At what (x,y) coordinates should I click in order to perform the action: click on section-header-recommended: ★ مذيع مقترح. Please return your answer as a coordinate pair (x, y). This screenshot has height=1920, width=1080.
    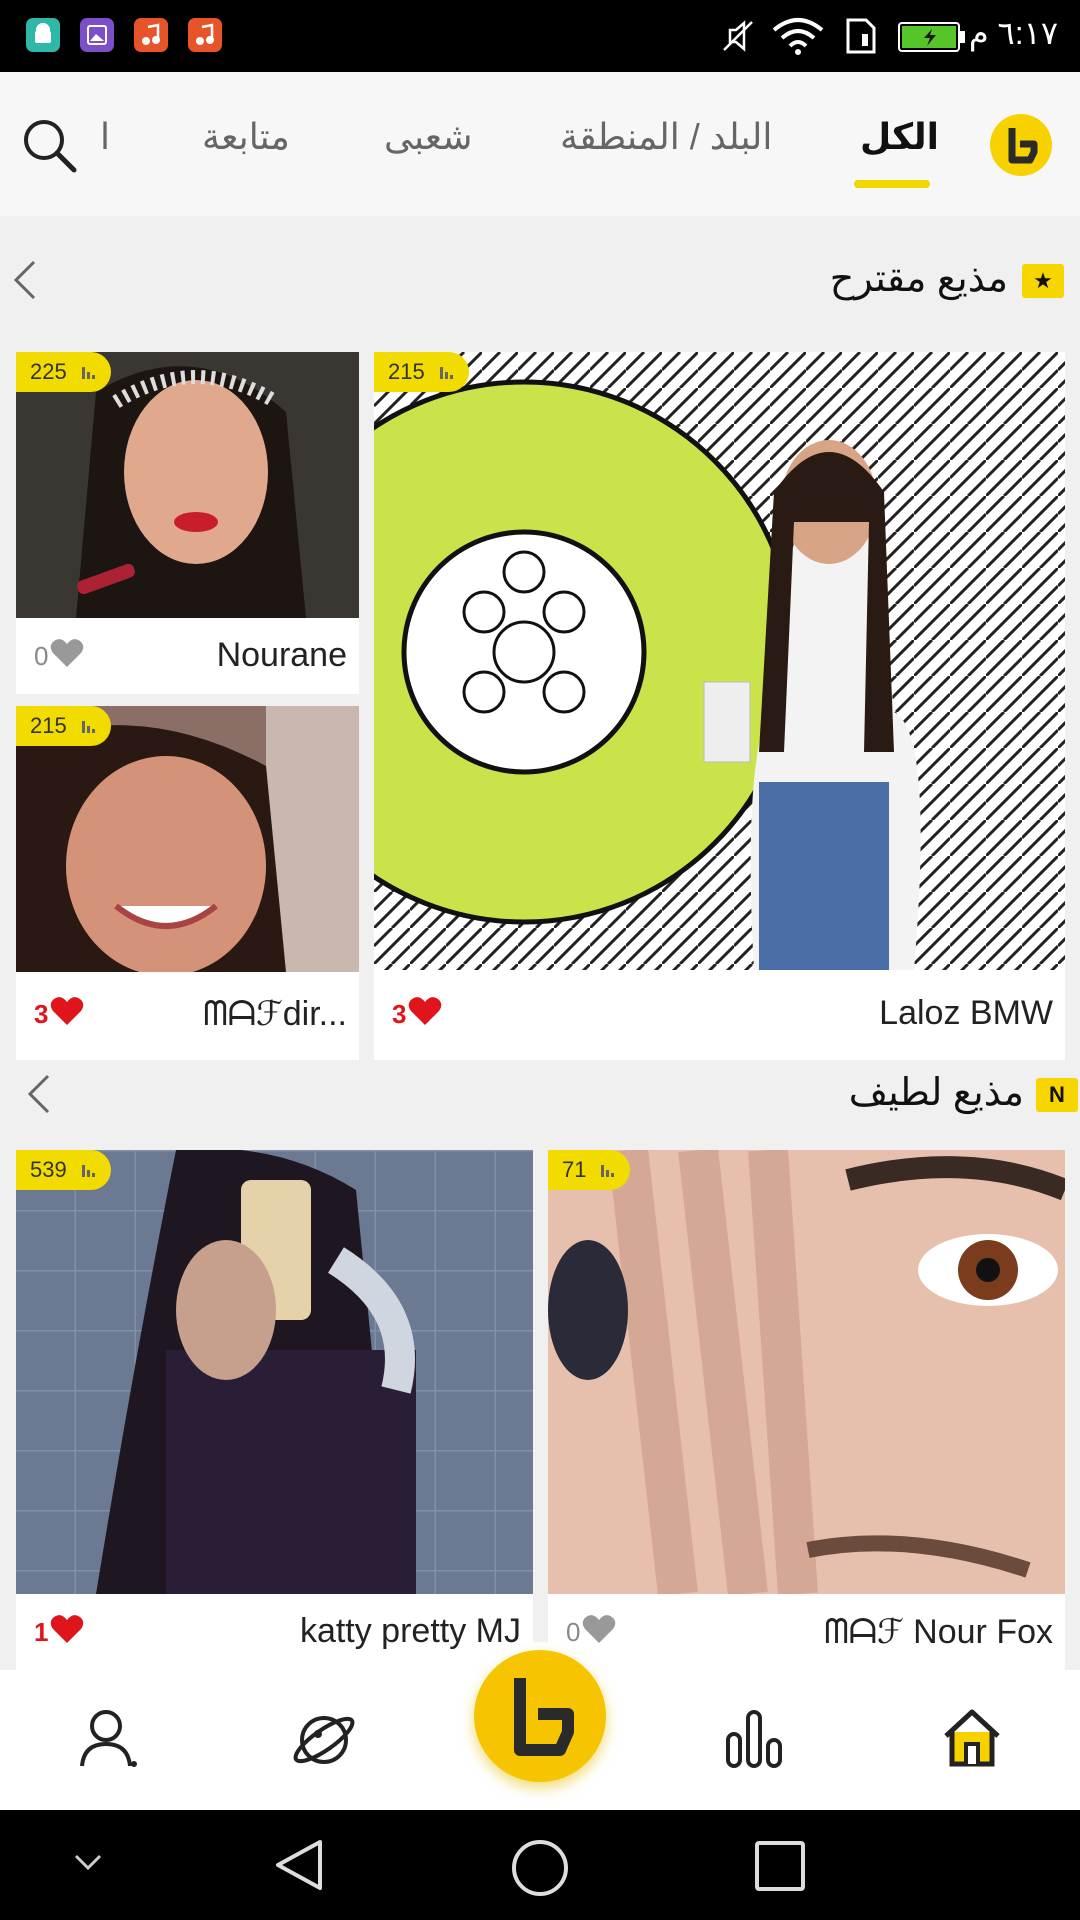
    Looking at the image, I should click on (540, 282).